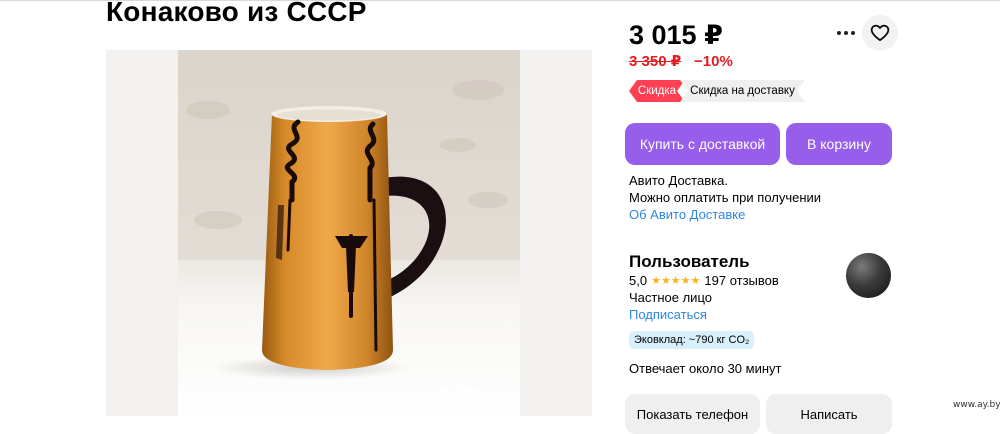  I want to click on response-time: Отвечает около 30 минут, so click(705, 368).